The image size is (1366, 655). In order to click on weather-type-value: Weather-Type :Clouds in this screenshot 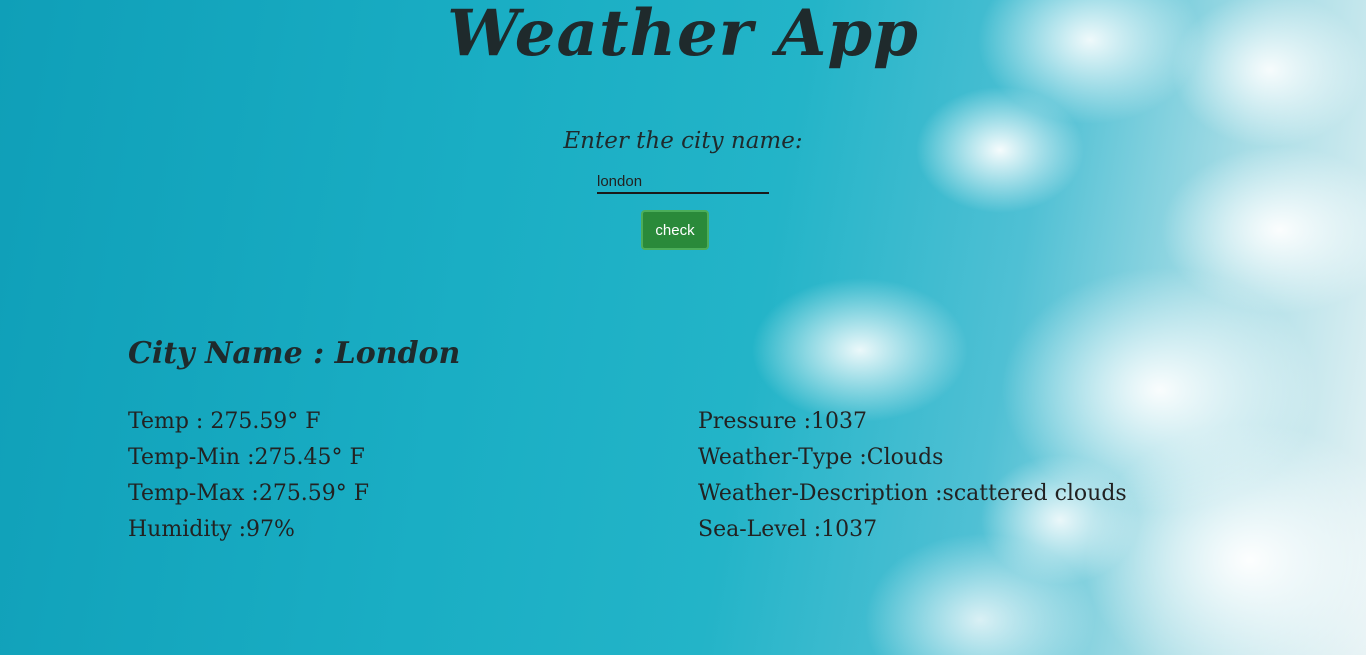, I will do `click(821, 457)`.